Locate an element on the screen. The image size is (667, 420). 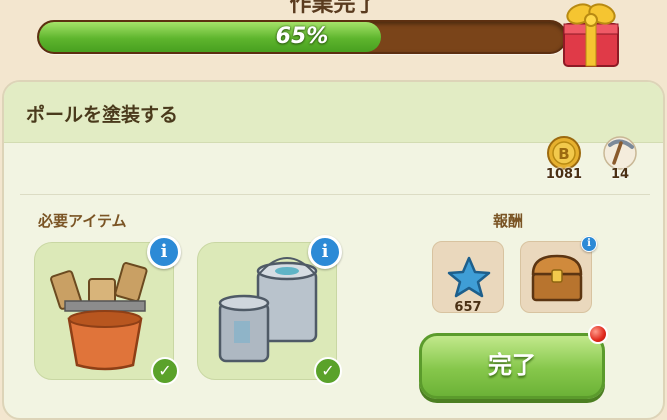
task-title: ポールを塗装する is located at coordinates (102, 115).